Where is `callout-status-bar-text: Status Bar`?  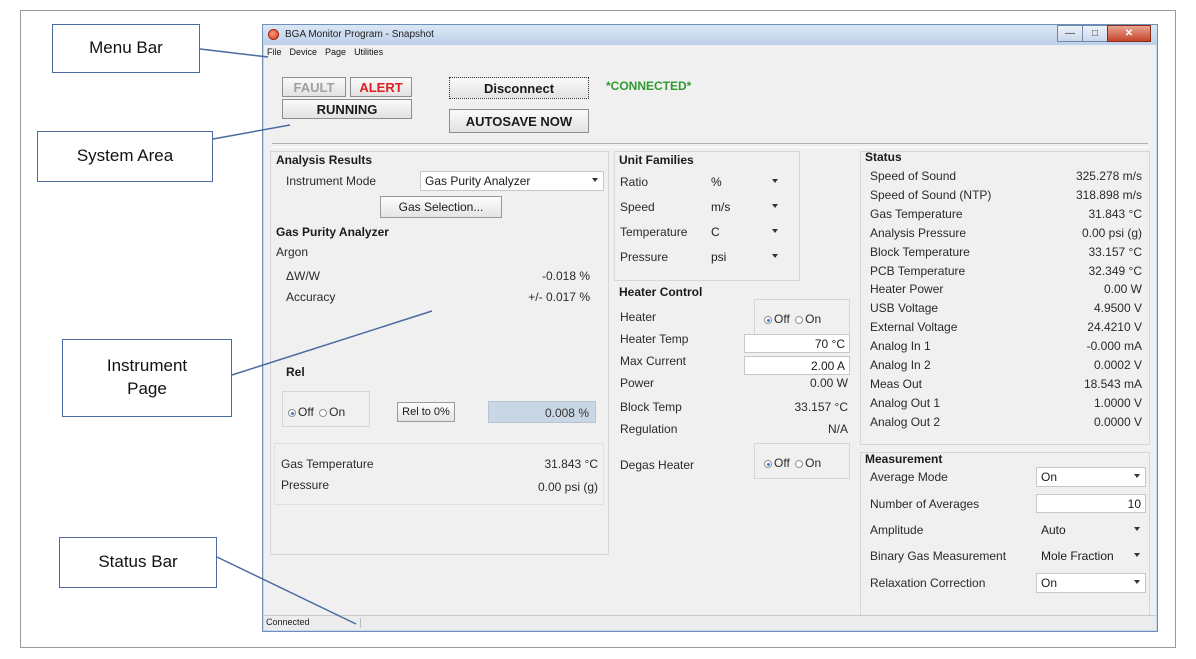 callout-status-bar-text: Status Bar is located at coordinates (138, 562).